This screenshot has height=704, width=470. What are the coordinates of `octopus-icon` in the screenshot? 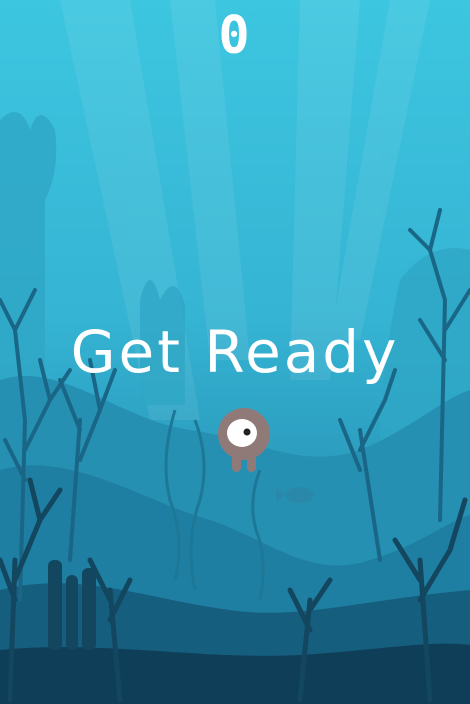 It's located at (244, 440).